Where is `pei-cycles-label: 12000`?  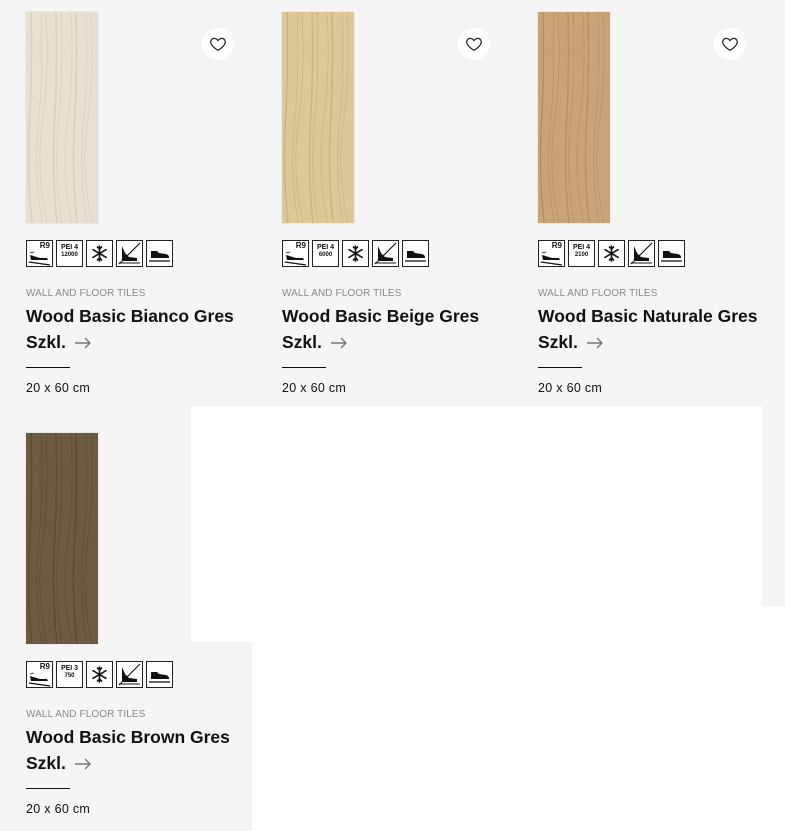 pei-cycles-label: 12000 is located at coordinates (69, 255).